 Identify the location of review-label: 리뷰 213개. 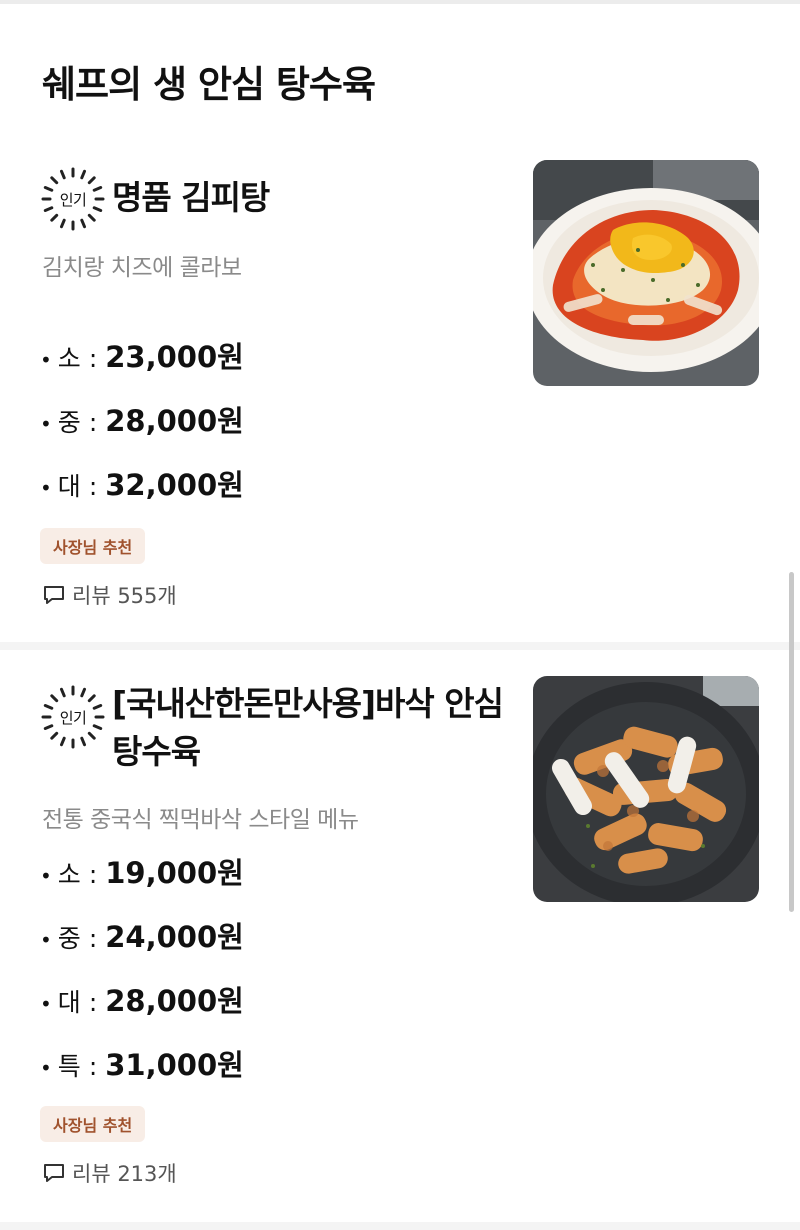
(124, 1174).